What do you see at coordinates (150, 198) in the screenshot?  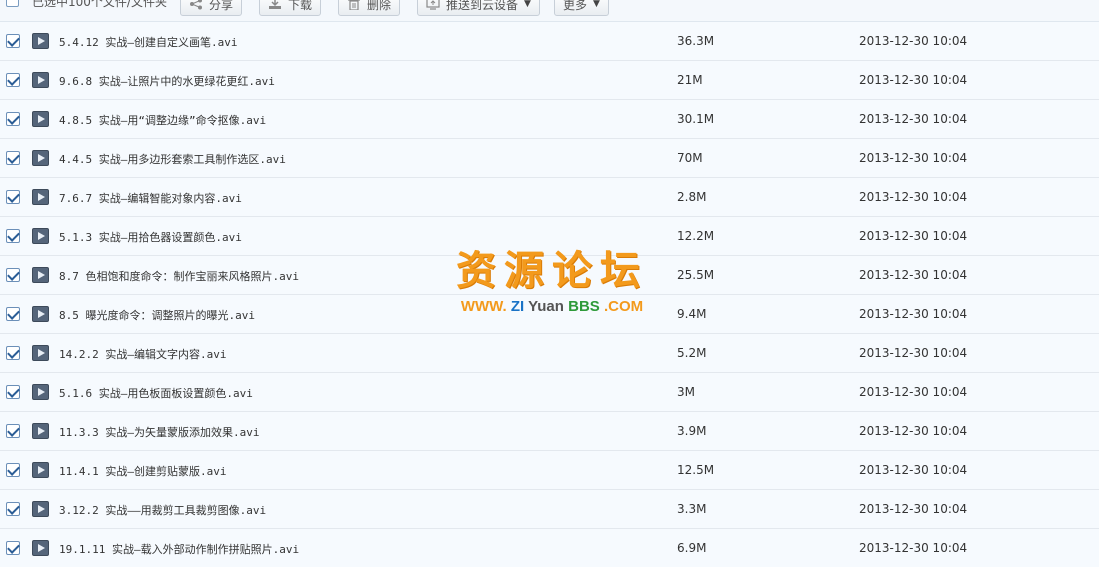 I see `file-name-link: 7.6.7 实战—编辑智能对象内容.avi` at bounding box center [150, 198].